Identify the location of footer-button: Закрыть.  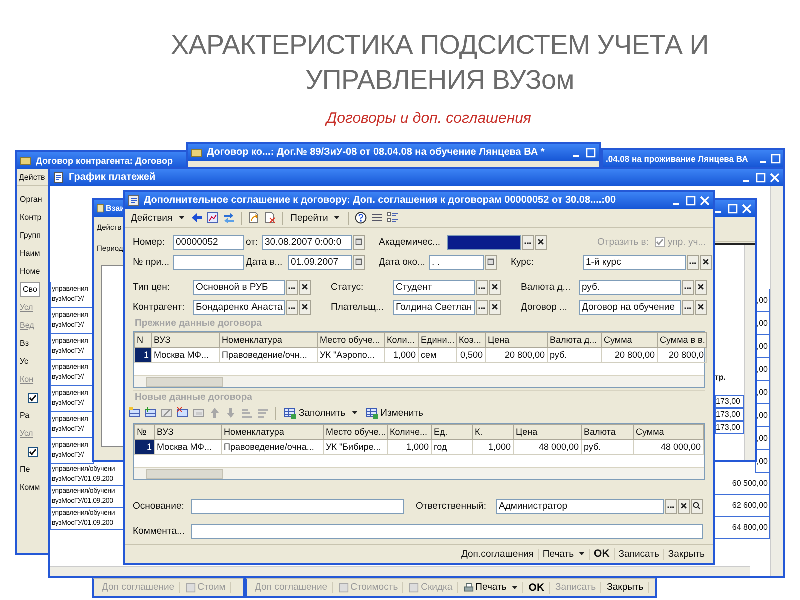
(686, 554).